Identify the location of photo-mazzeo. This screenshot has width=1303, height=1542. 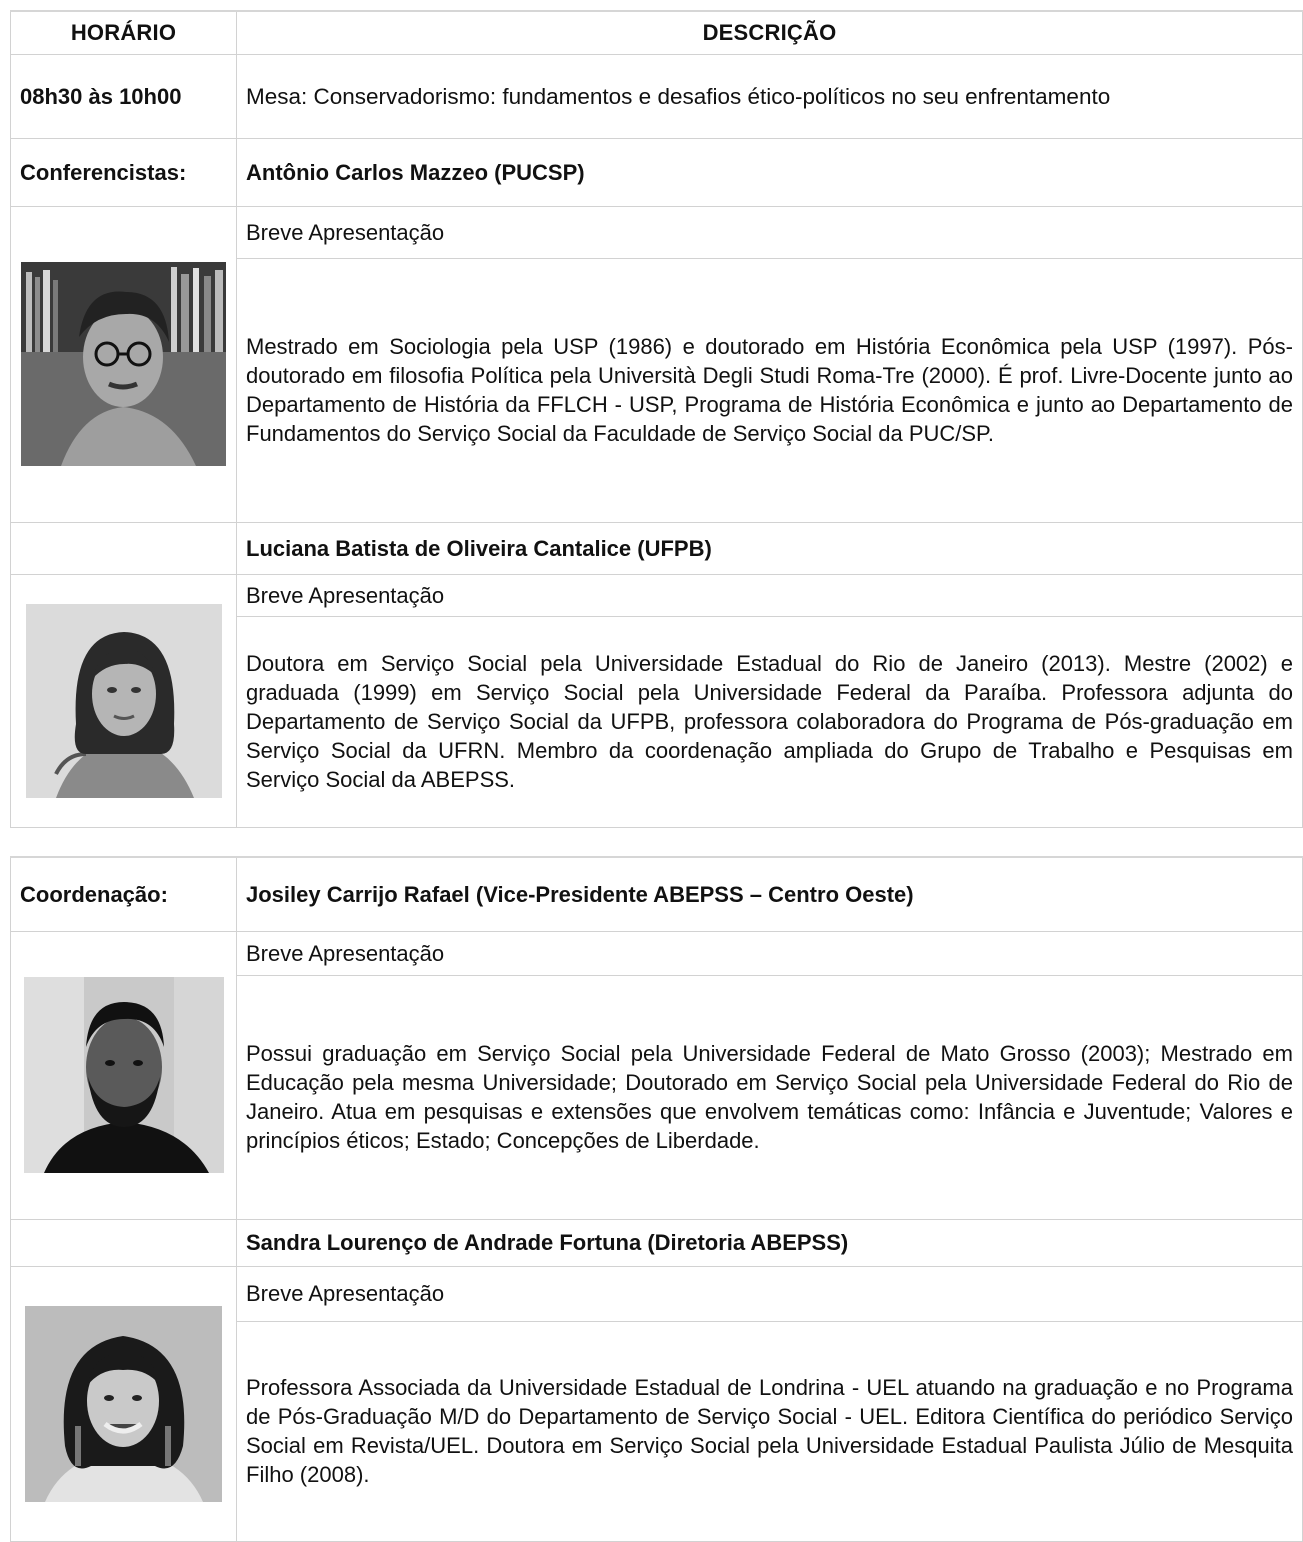
(123, 364).